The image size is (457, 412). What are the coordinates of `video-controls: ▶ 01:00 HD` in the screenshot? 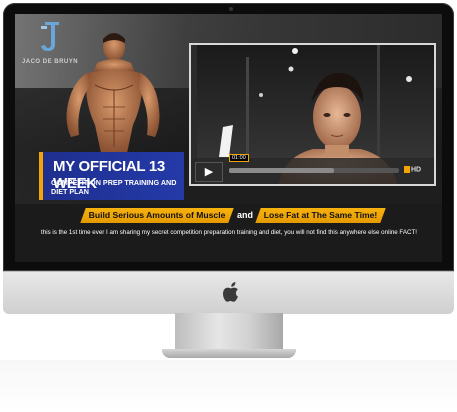 It's located at (312, 169).